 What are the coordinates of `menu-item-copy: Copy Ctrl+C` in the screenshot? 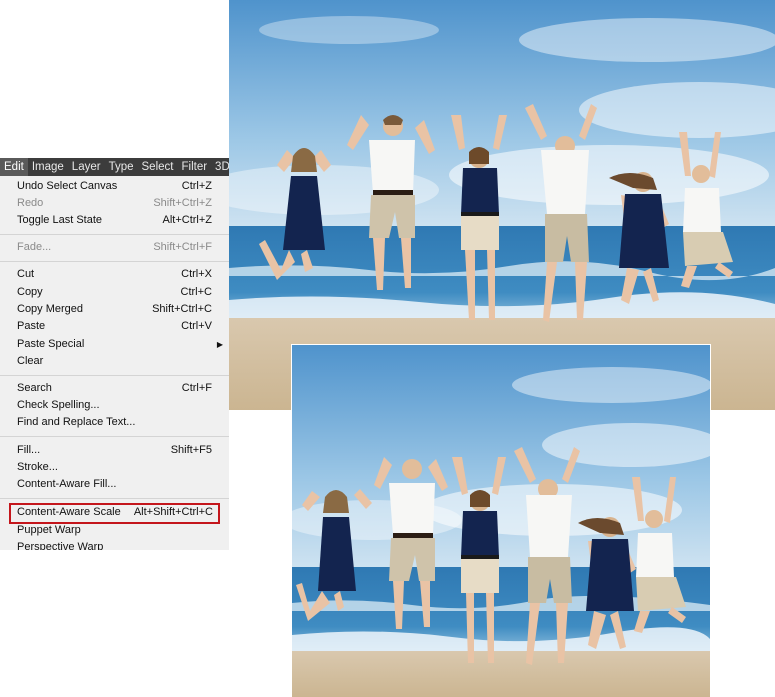 It's located at (114, 292).